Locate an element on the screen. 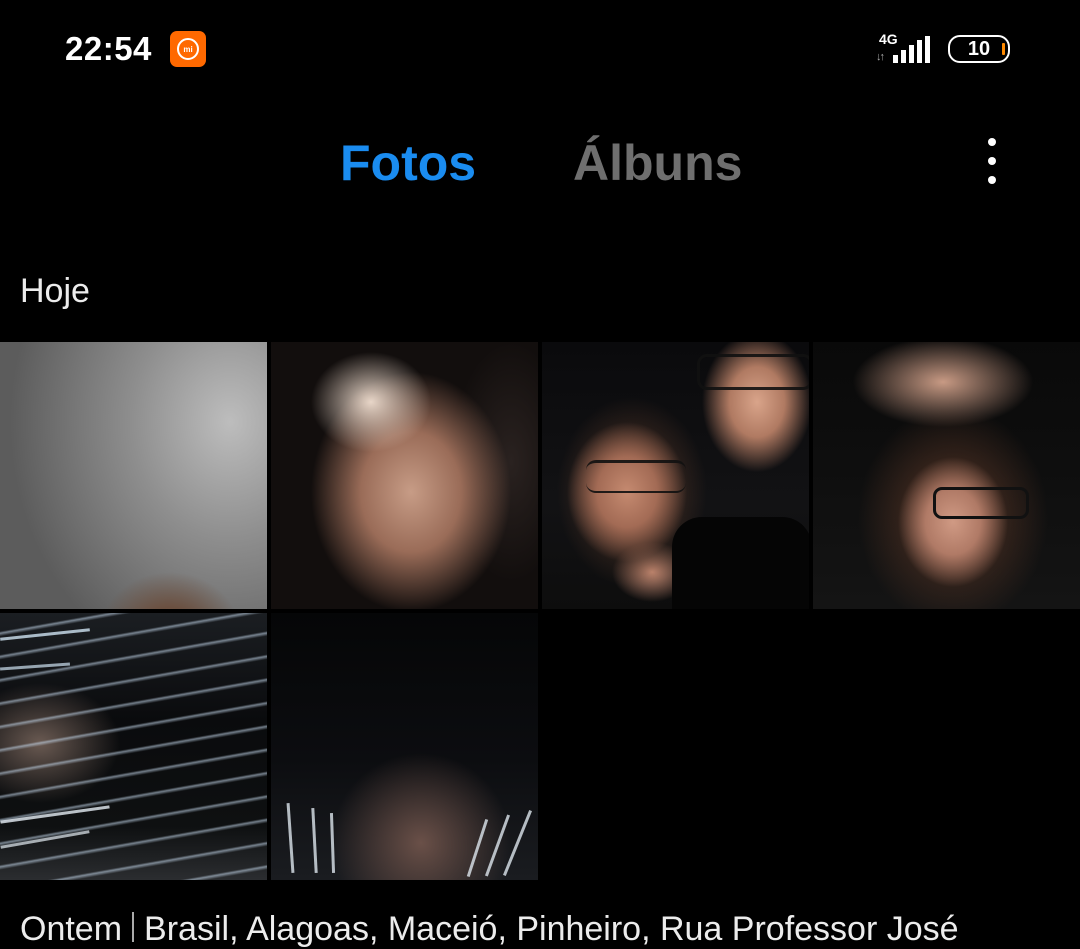  battery-level: 10 is located at coordinates (979, 48).